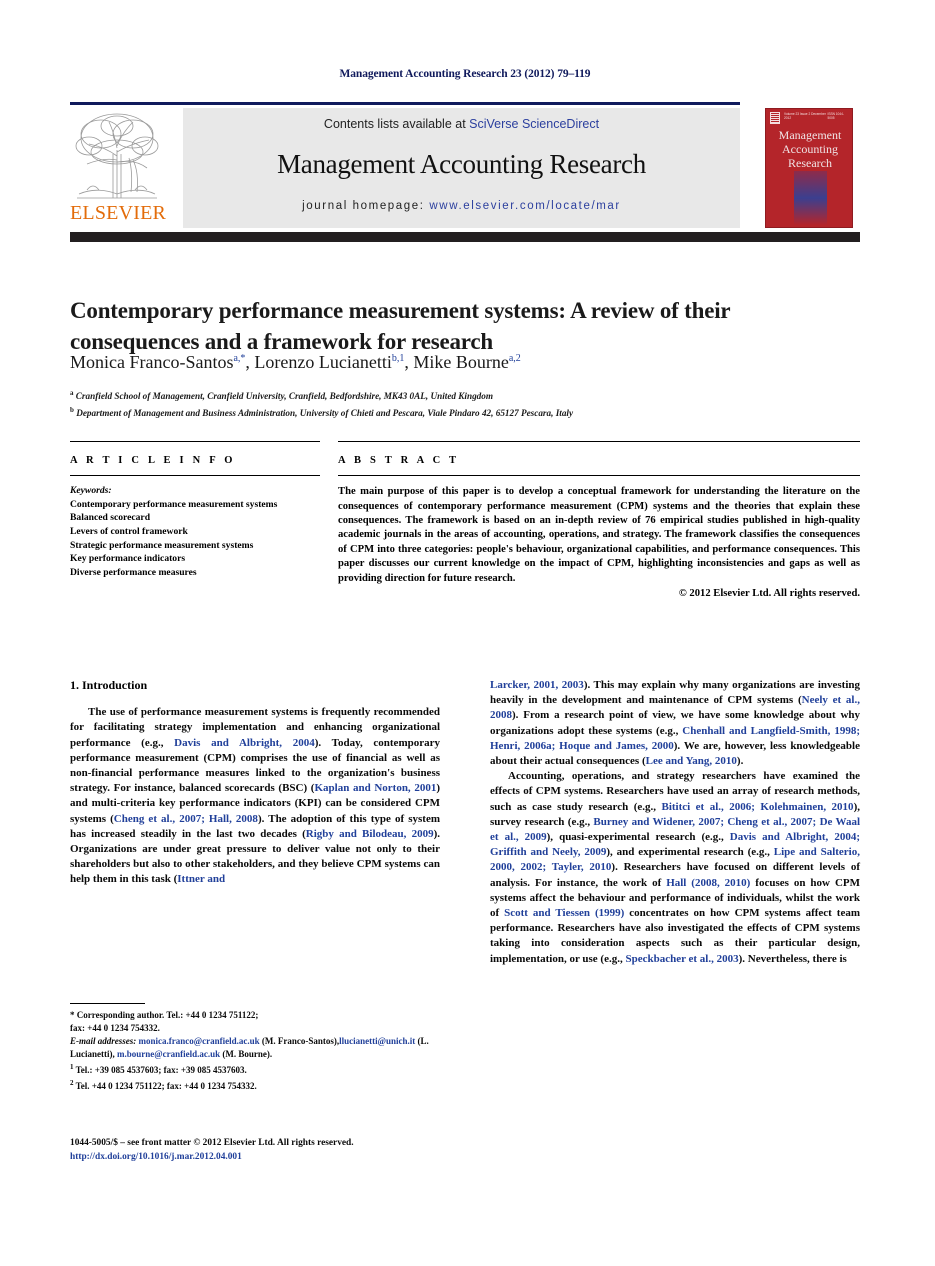 The image size is (935, 1266). Describe the element at coordinates (810, 198) in the screenshot. I see `cover-gradient-graphic` at that location.